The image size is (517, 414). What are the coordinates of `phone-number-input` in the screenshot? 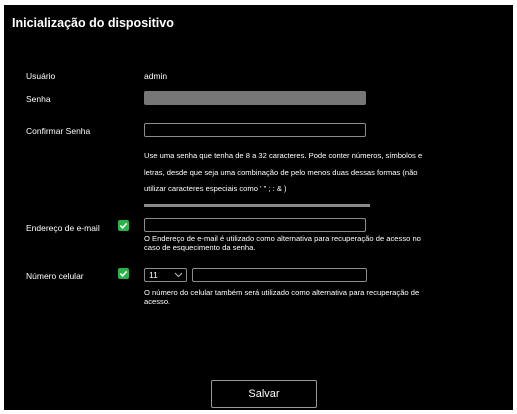 It's located at (279, 275).